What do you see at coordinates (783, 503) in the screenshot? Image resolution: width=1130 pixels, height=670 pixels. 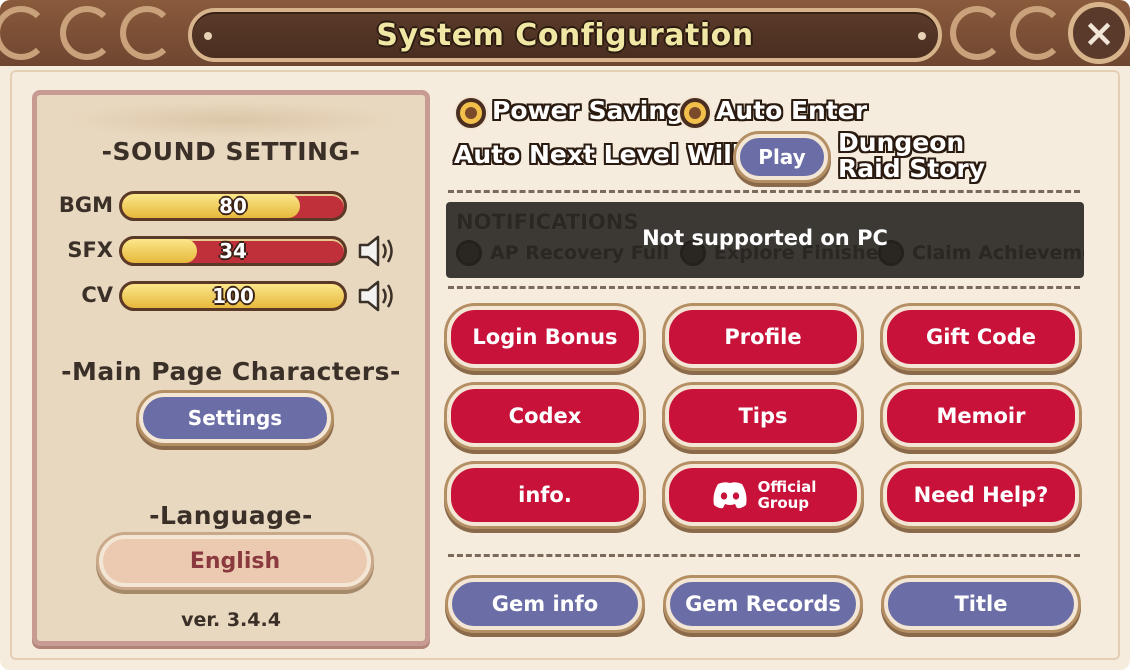 I see `official-line-2: Group` at bounding box center [783, 503].